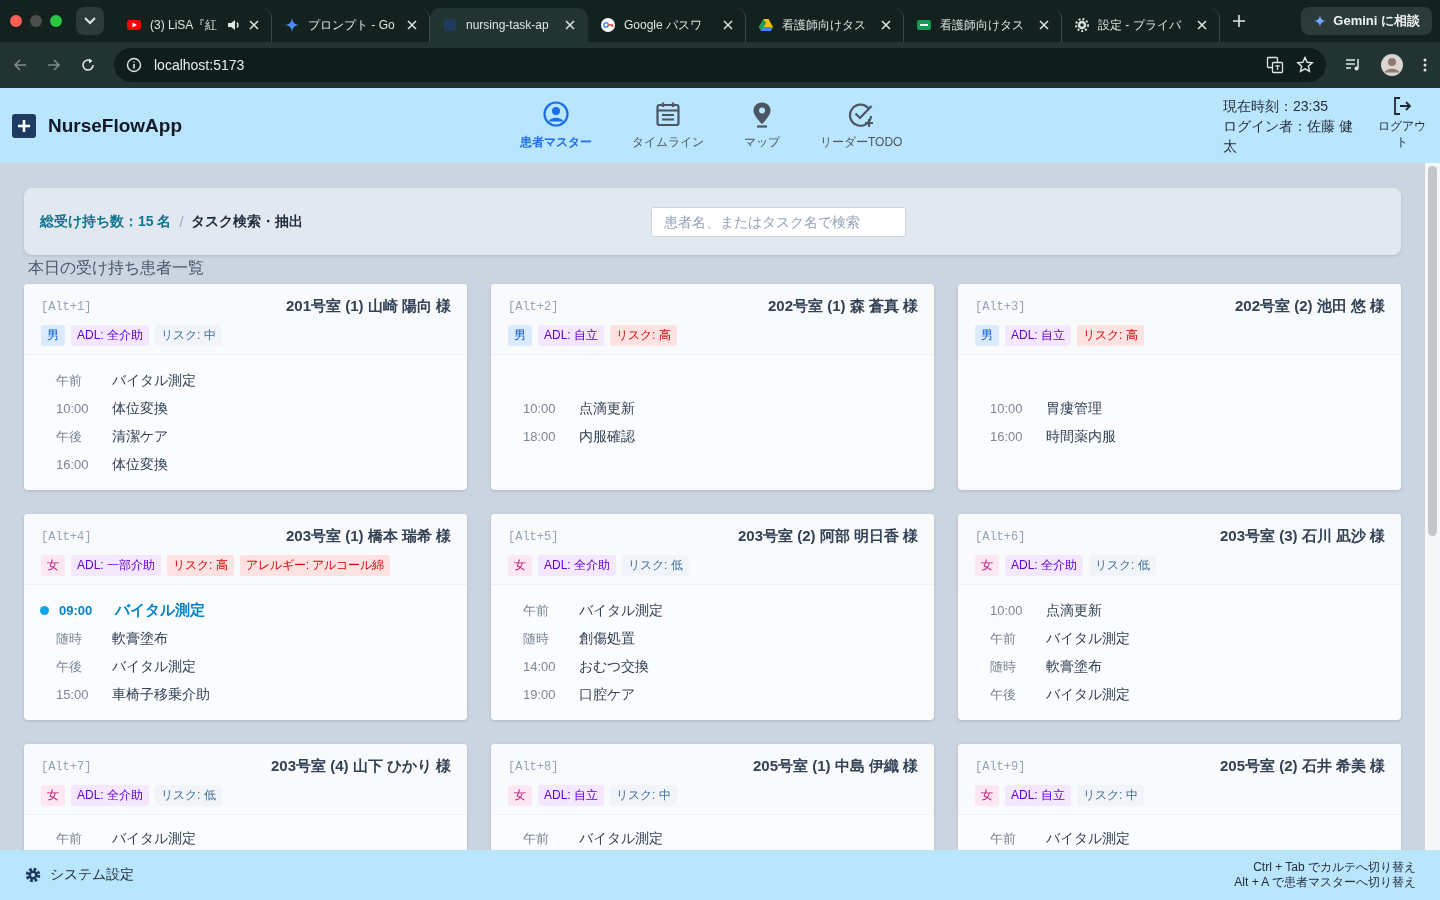 The height and width of the screenshot is (900, 1440). Describe the element at coordinates (116, 268) in the screenshot. I see `section-title: 本日の受け持ち患者一覧` at that location.